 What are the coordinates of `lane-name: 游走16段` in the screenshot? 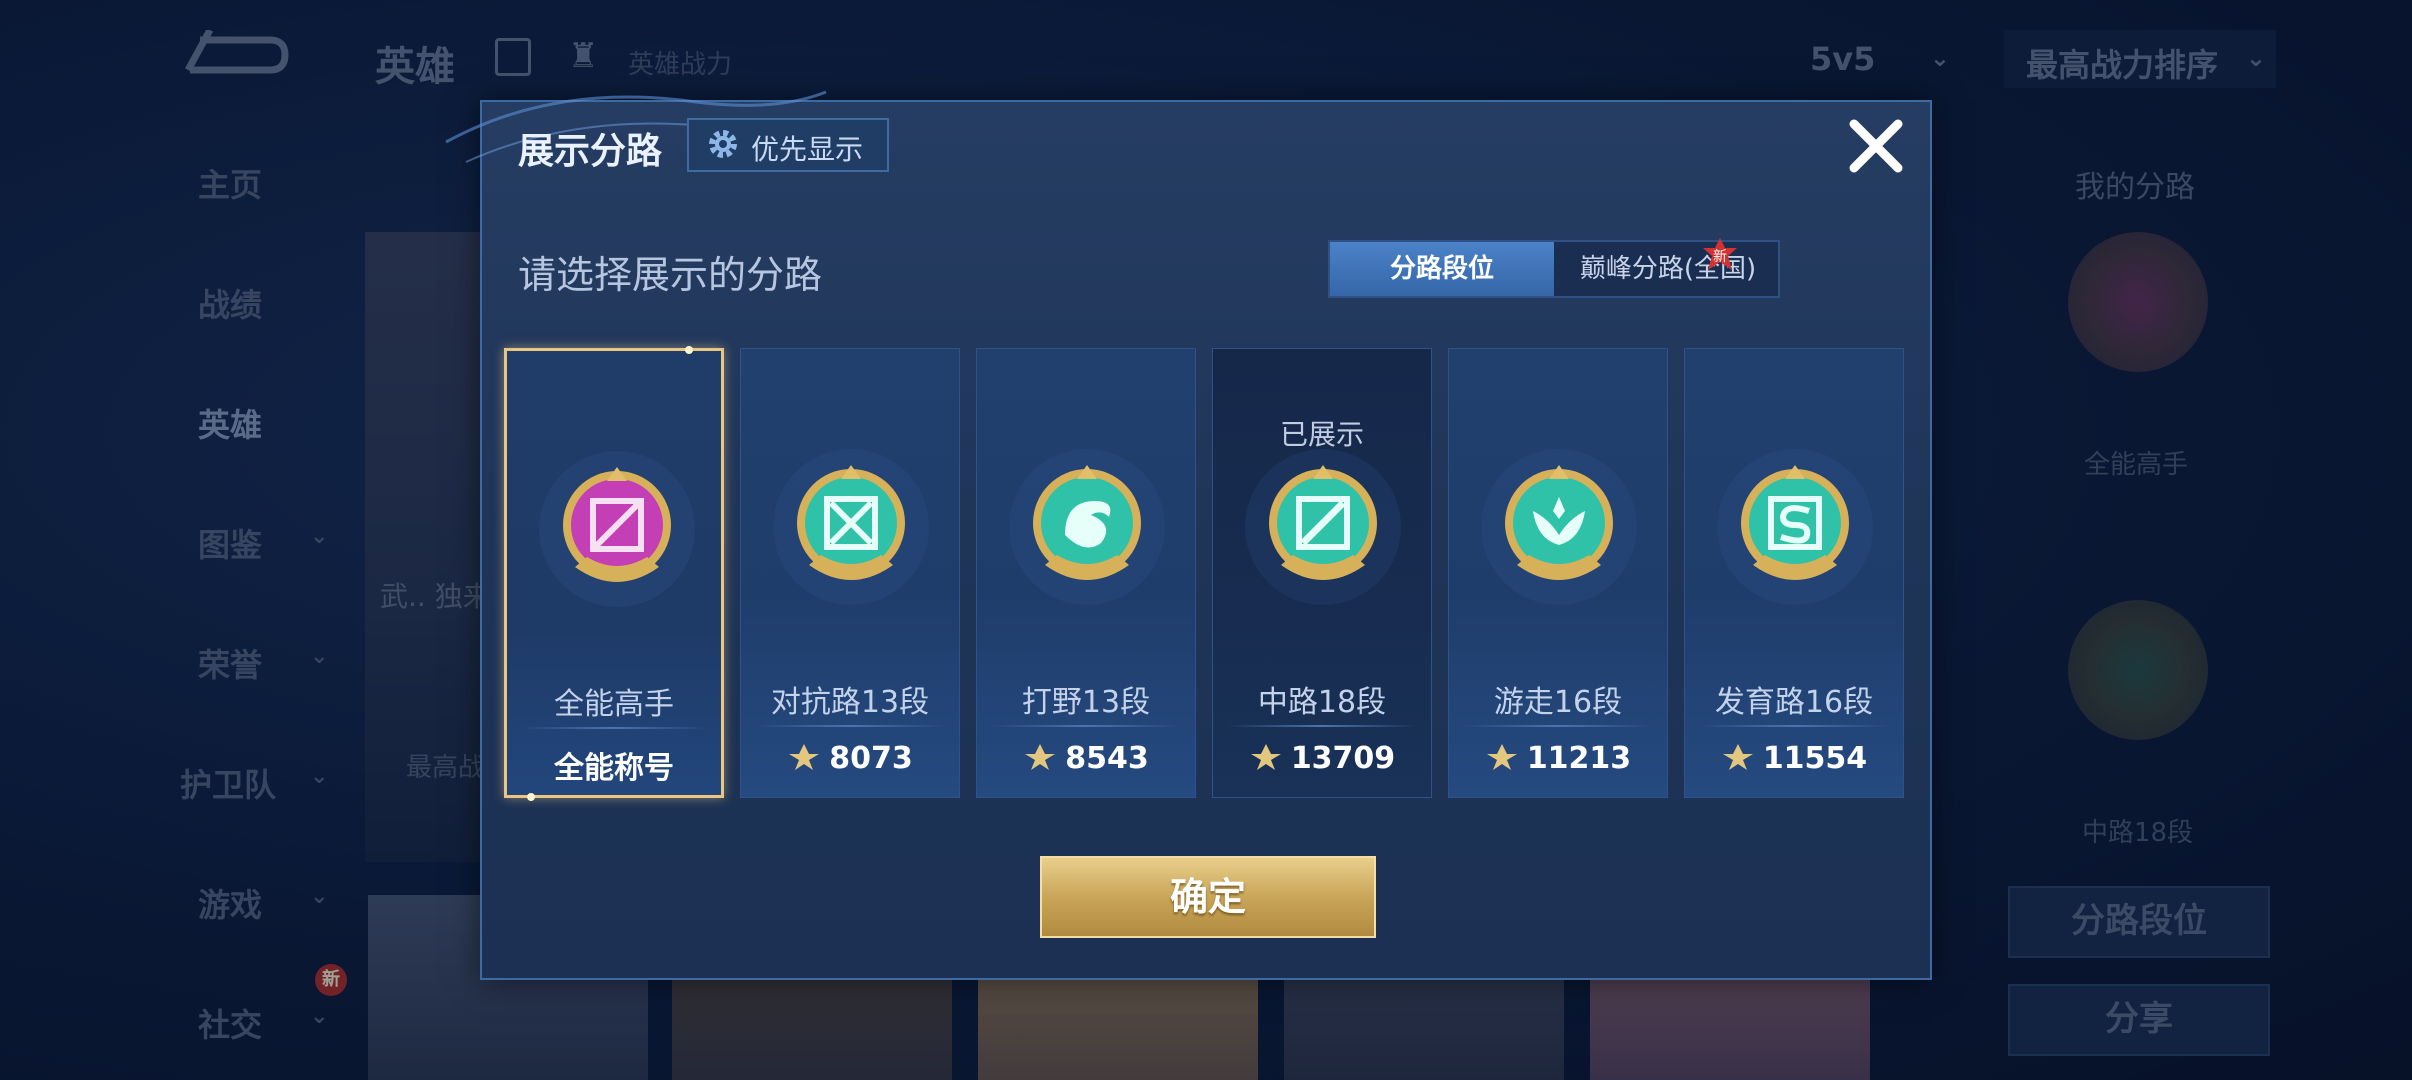 It's located at (1558, 702).